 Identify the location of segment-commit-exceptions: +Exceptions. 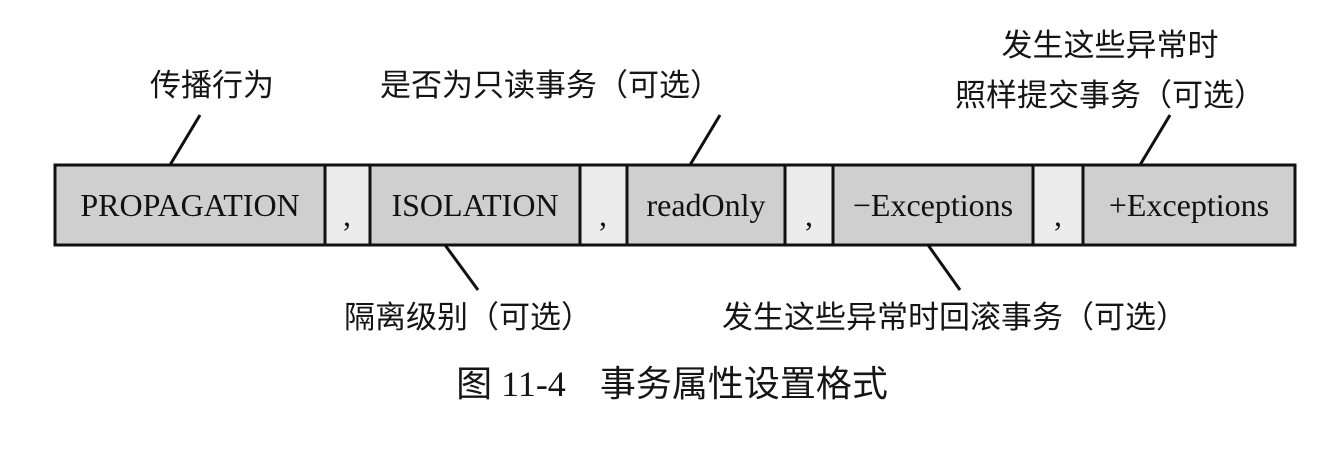
(1189, 205).